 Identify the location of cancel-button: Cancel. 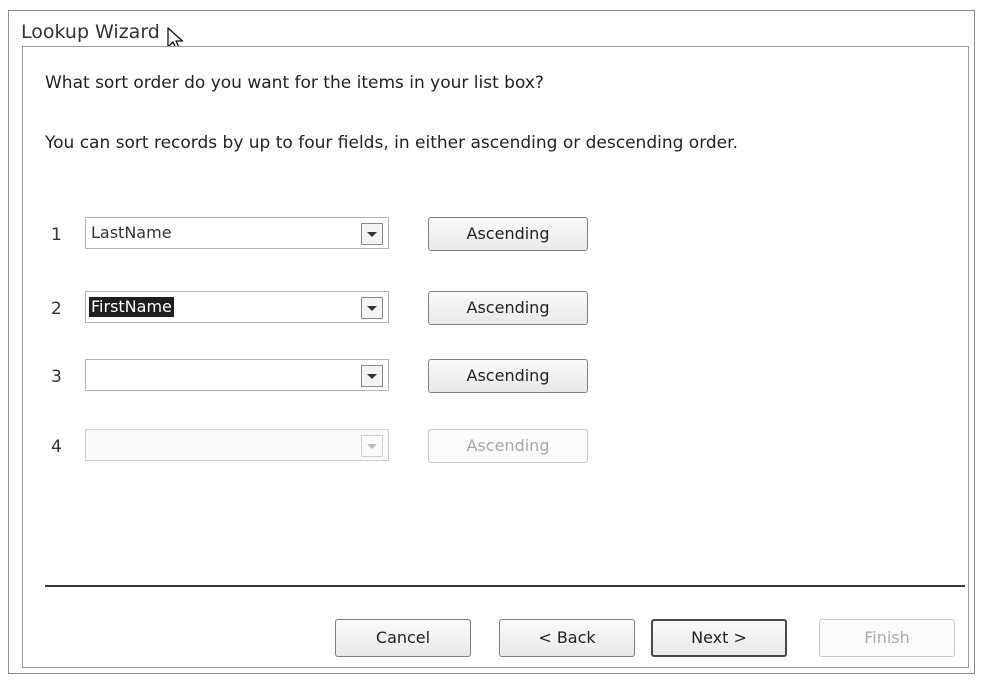
(403, 638).